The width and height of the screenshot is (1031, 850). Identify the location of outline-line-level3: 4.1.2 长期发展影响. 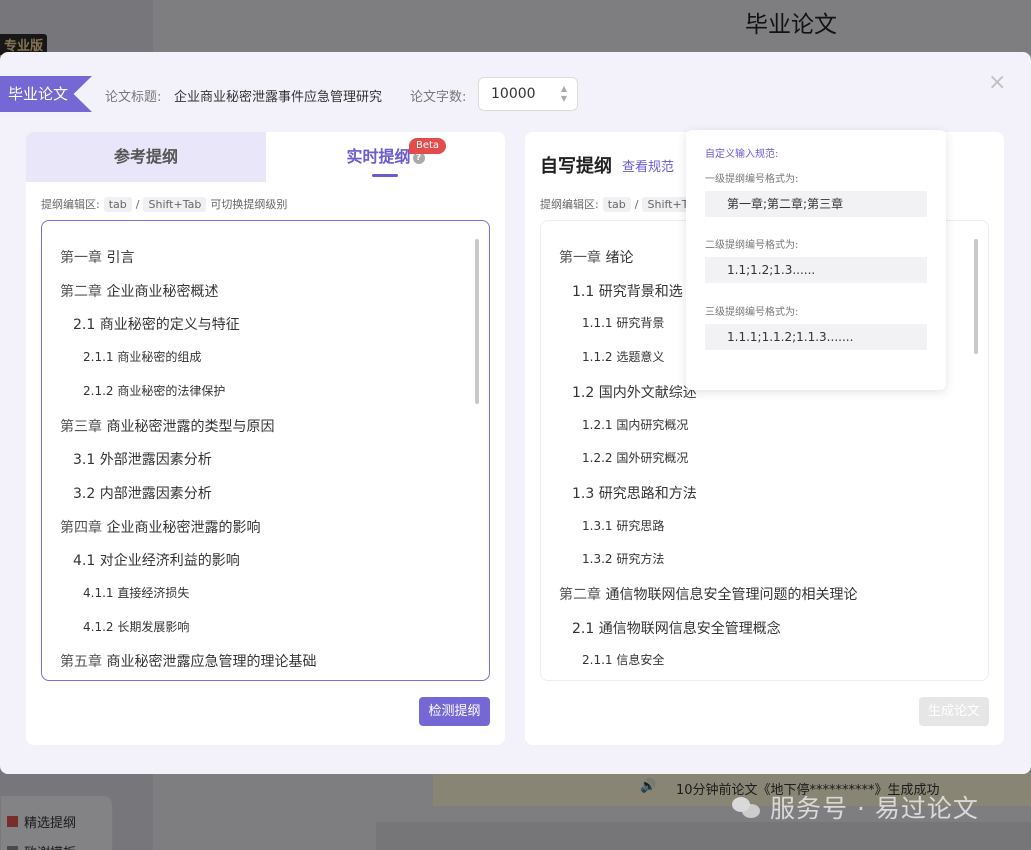
(136, 626).